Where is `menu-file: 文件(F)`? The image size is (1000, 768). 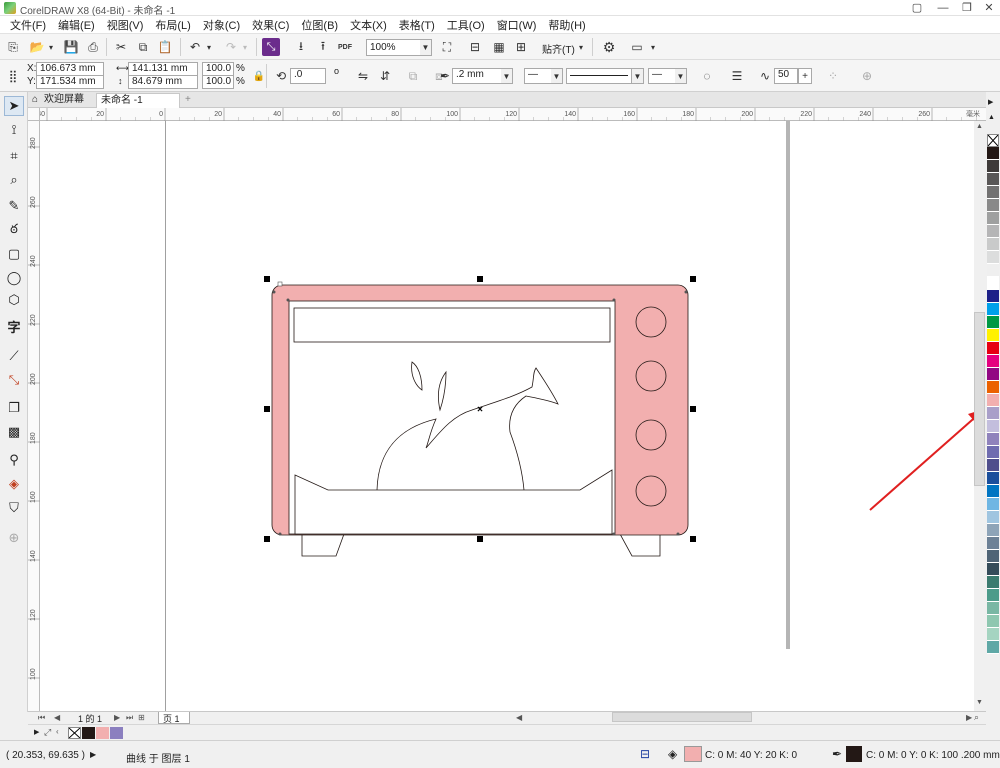 menu-file: 文件(F) is located at coordinates (28, 25).